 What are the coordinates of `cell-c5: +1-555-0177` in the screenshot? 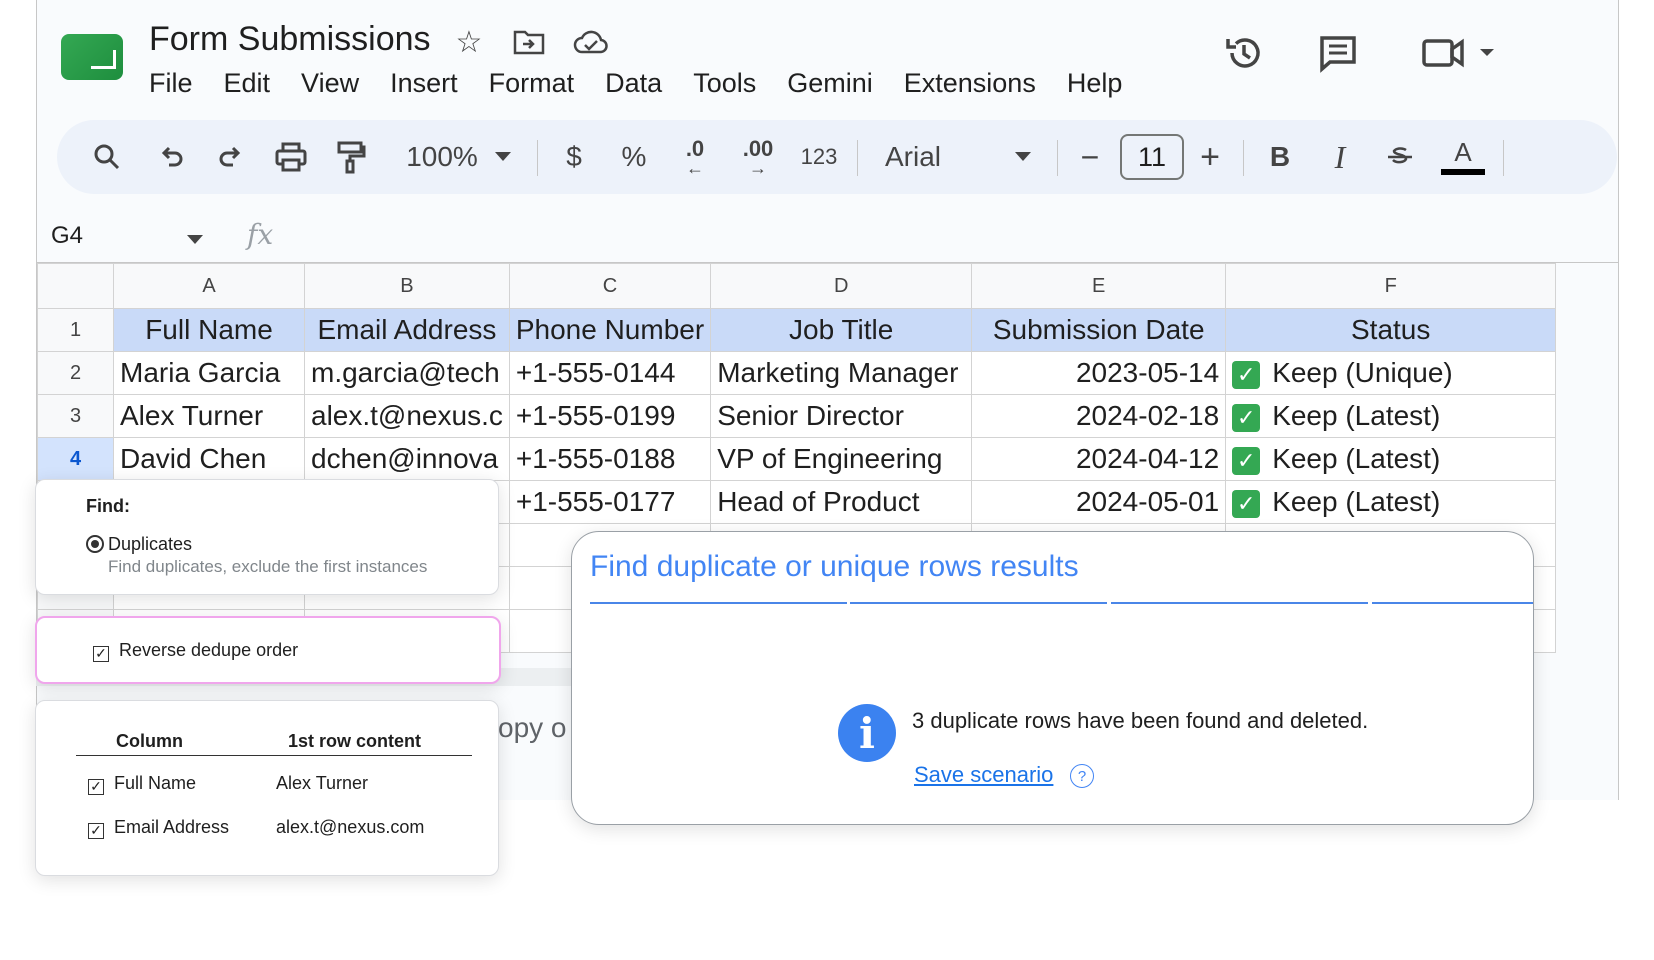 It's located at (610, 502).